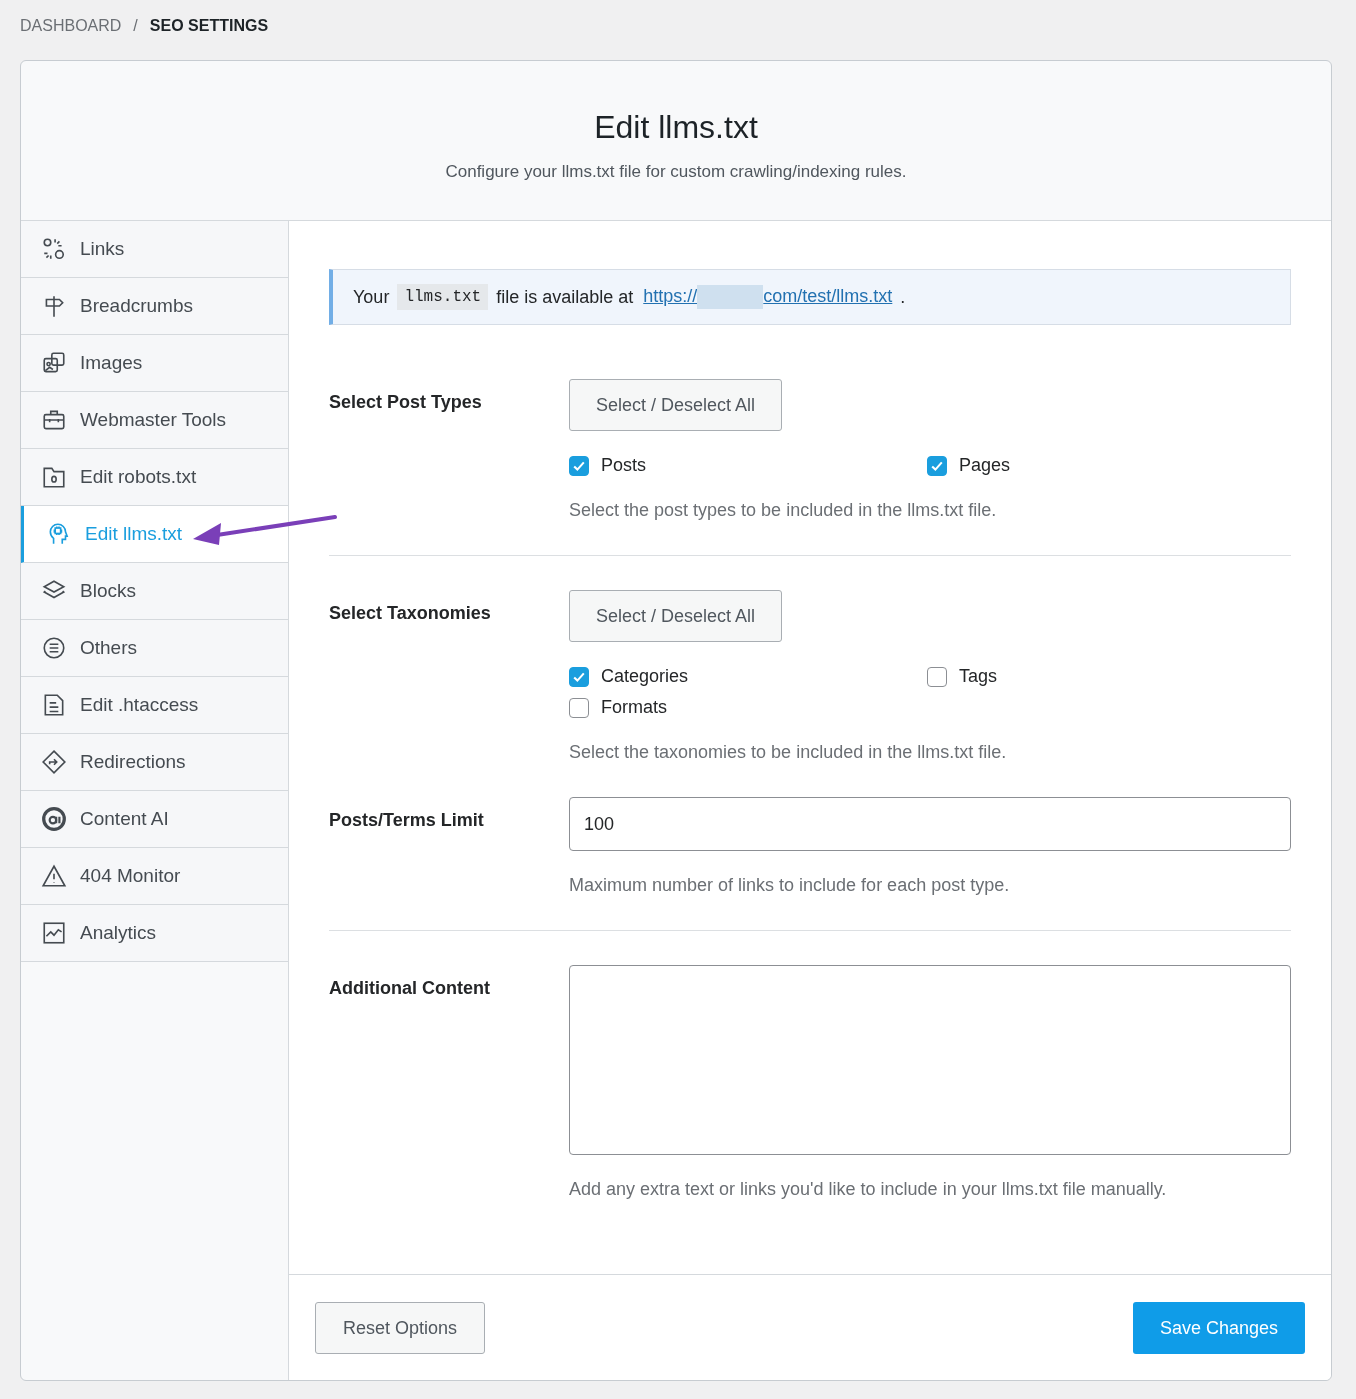  Describe the element at coordinates (985, 465) in the screenshot. I see `checkbox-label: Pages` at that location.